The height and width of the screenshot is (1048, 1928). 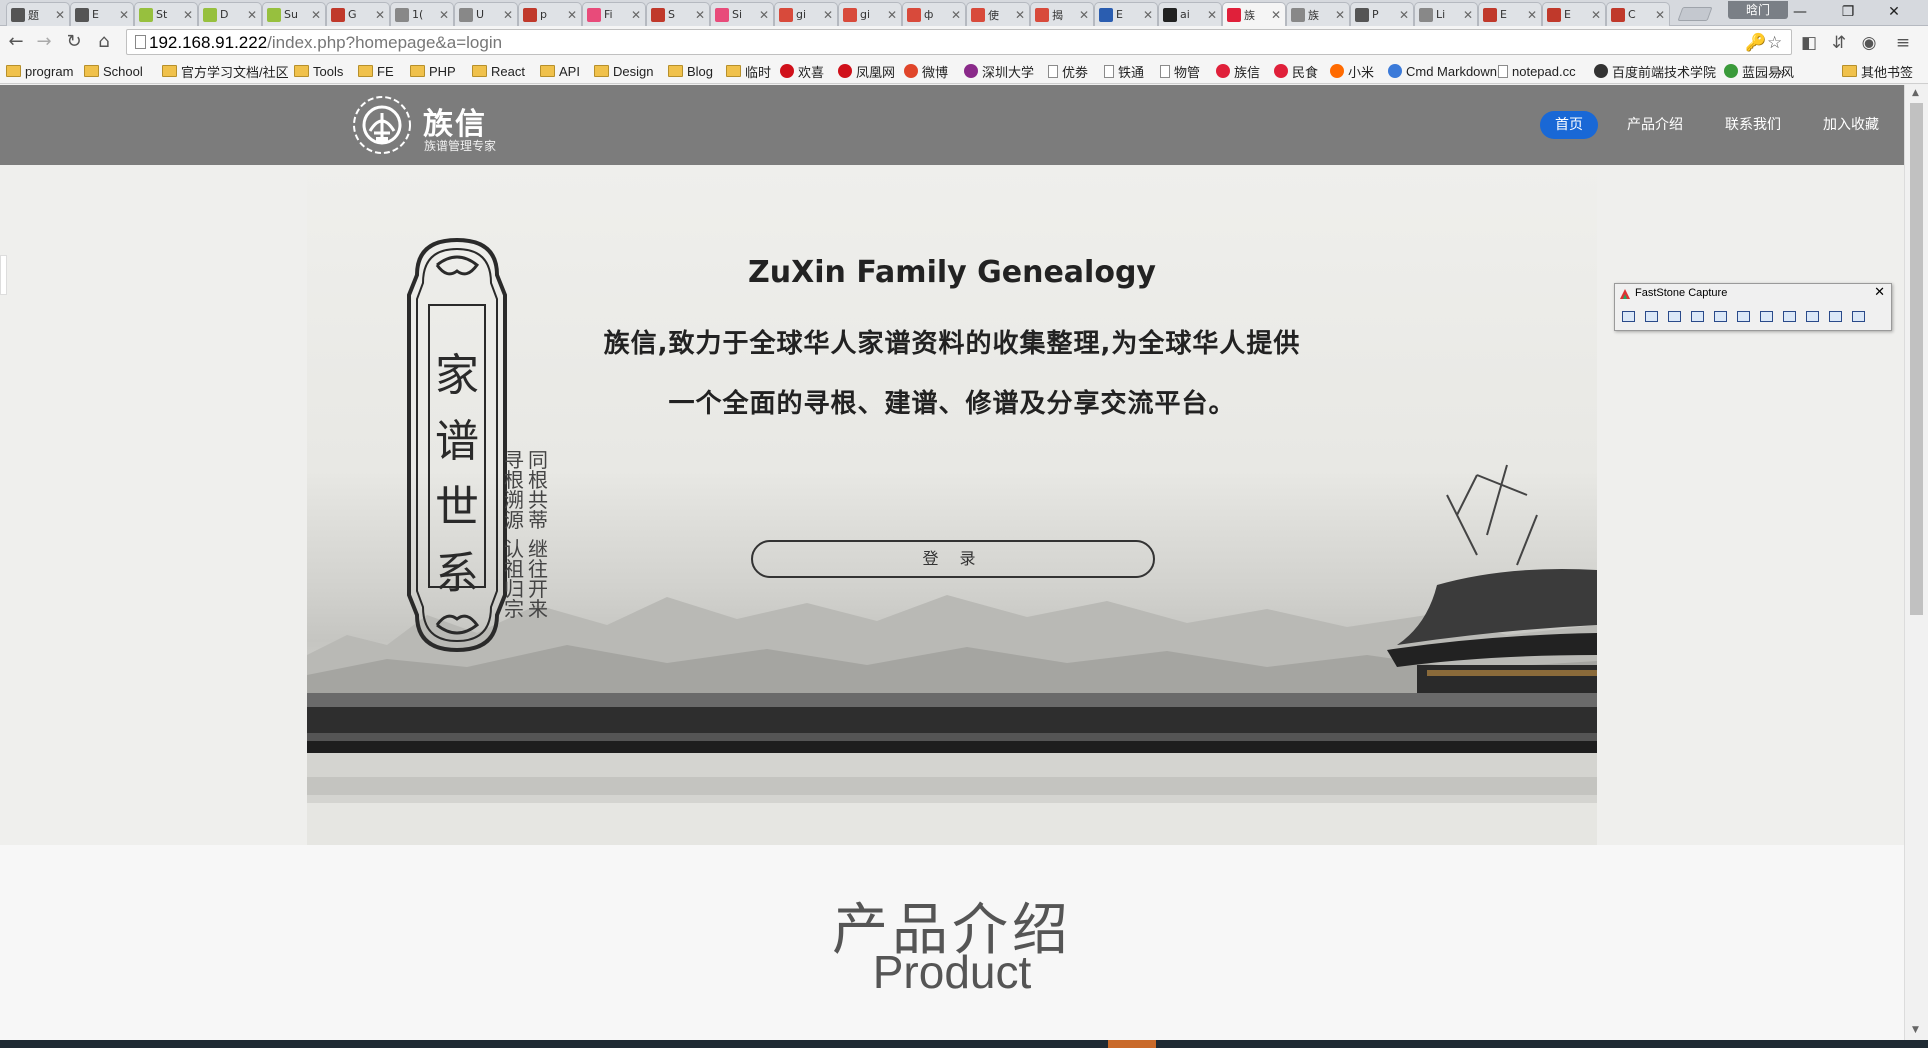 What do you see at coordinates (999, 71) in the screenshot?
I see `bookmark-item: 深圳大学` at bounding box center [999, 71].